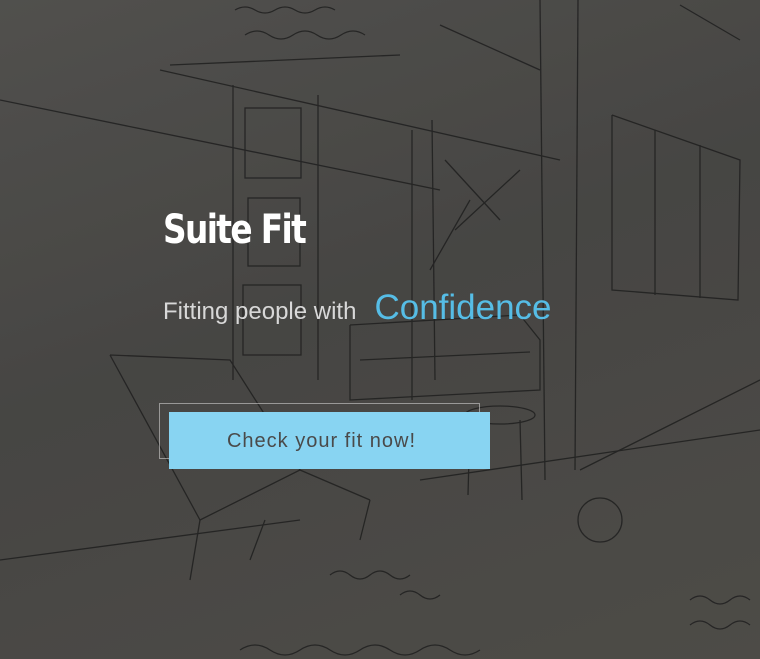 The height and width of the screenshot is (659, 760). Describe the element at coordinates (235, 230) in the screenshot. I see `page-title: Suite Fit` at that location.